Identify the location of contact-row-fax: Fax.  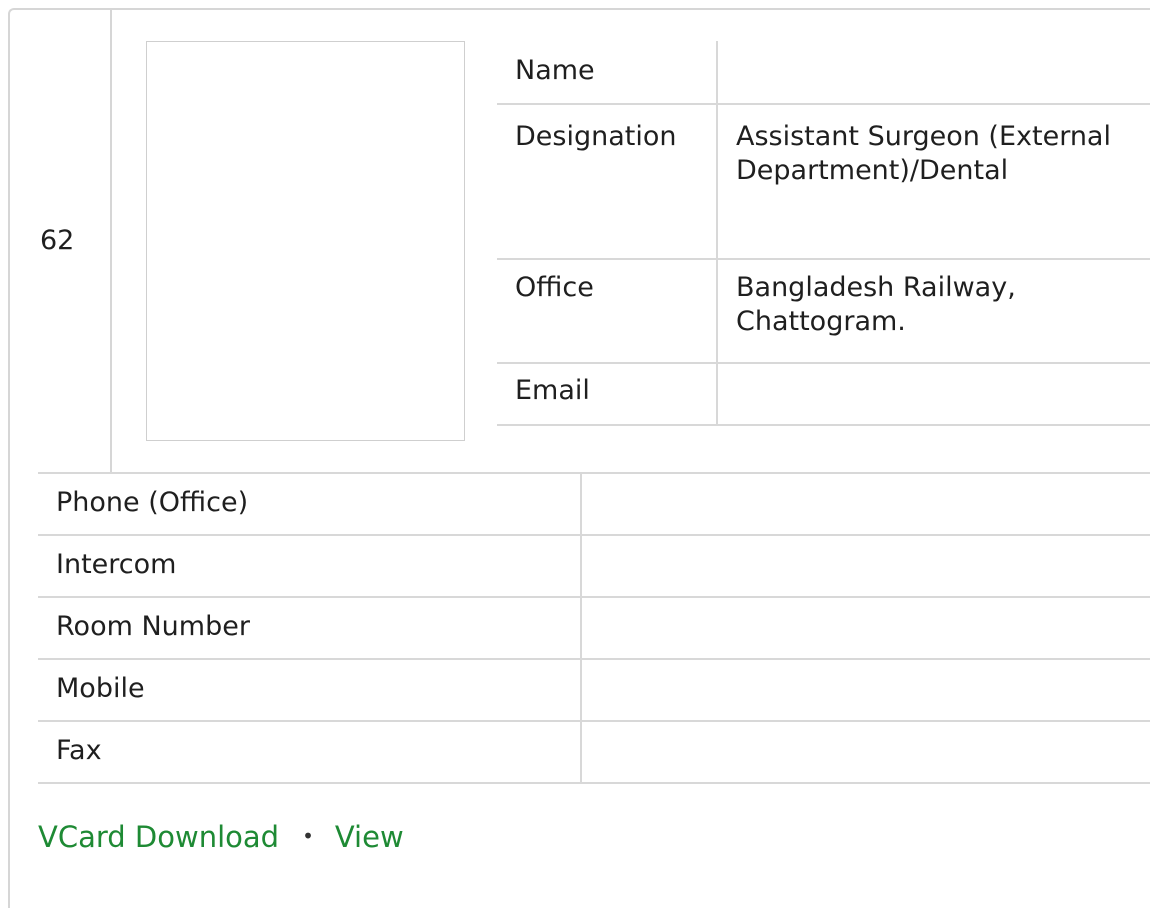
(594, 752).